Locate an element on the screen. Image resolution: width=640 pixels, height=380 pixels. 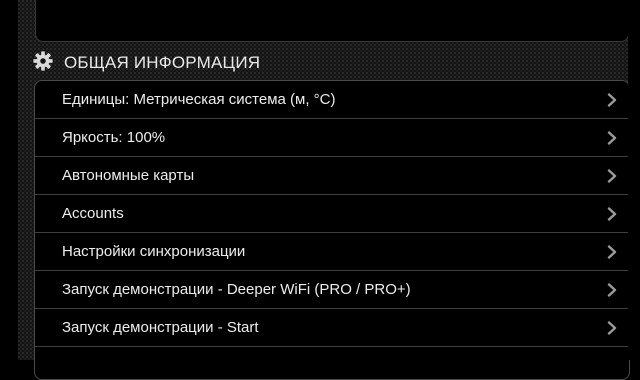
list-item-label: Настройки синхронизации is located at coordinates (154, 251).